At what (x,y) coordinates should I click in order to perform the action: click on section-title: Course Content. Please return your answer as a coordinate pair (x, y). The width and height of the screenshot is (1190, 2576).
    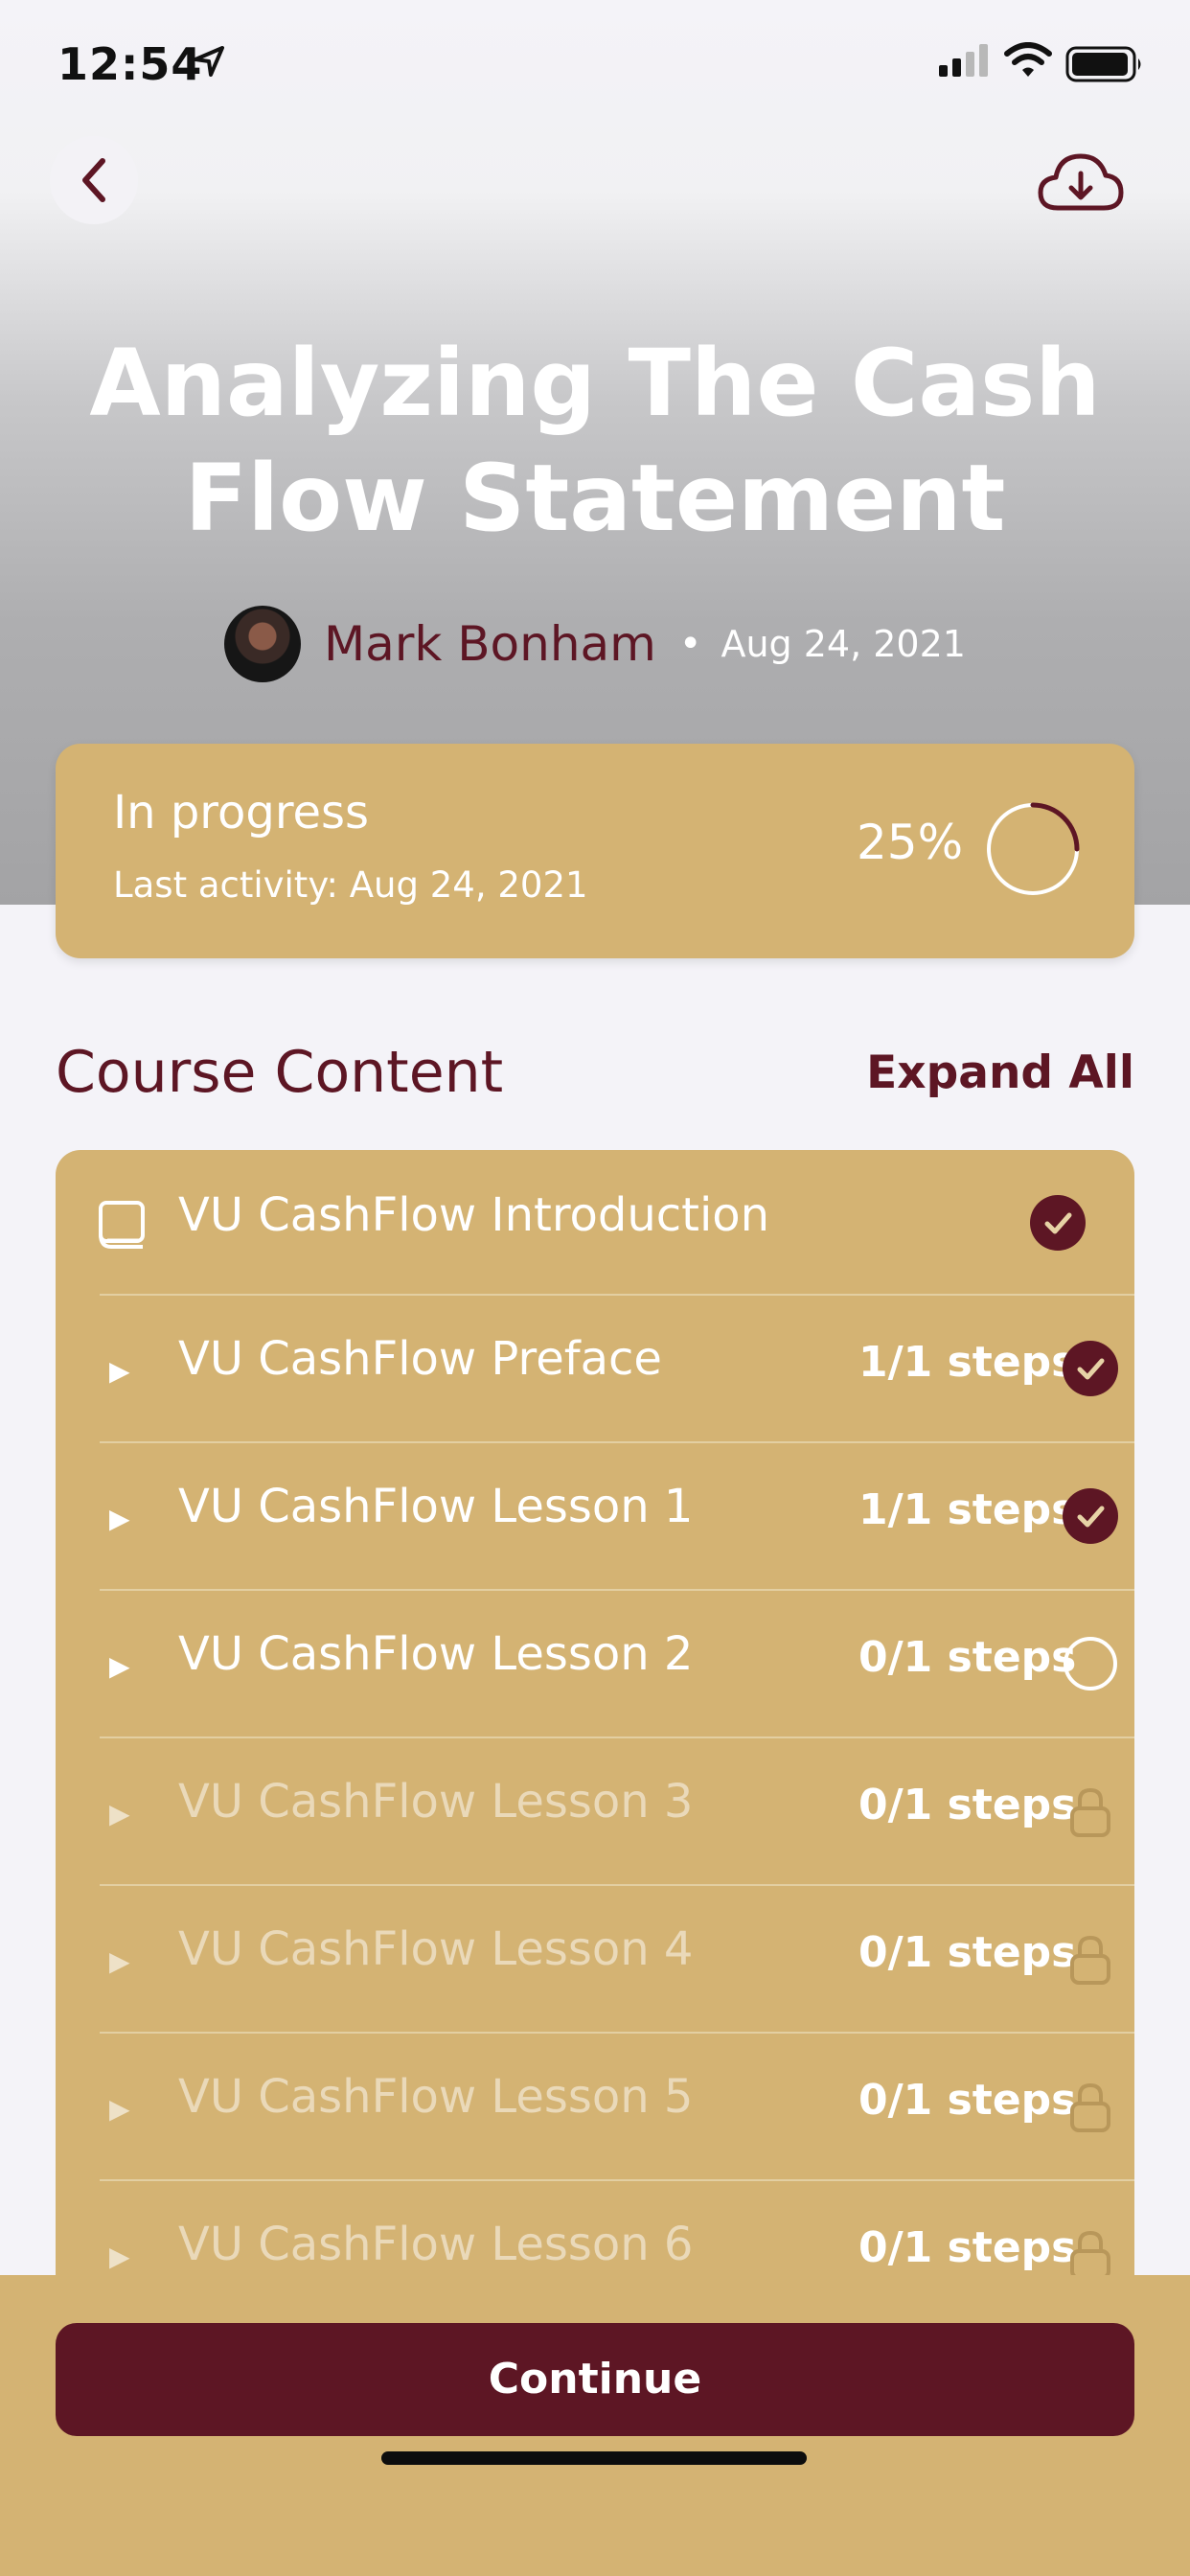
    Looking at the image, I should click on (280, 1072).